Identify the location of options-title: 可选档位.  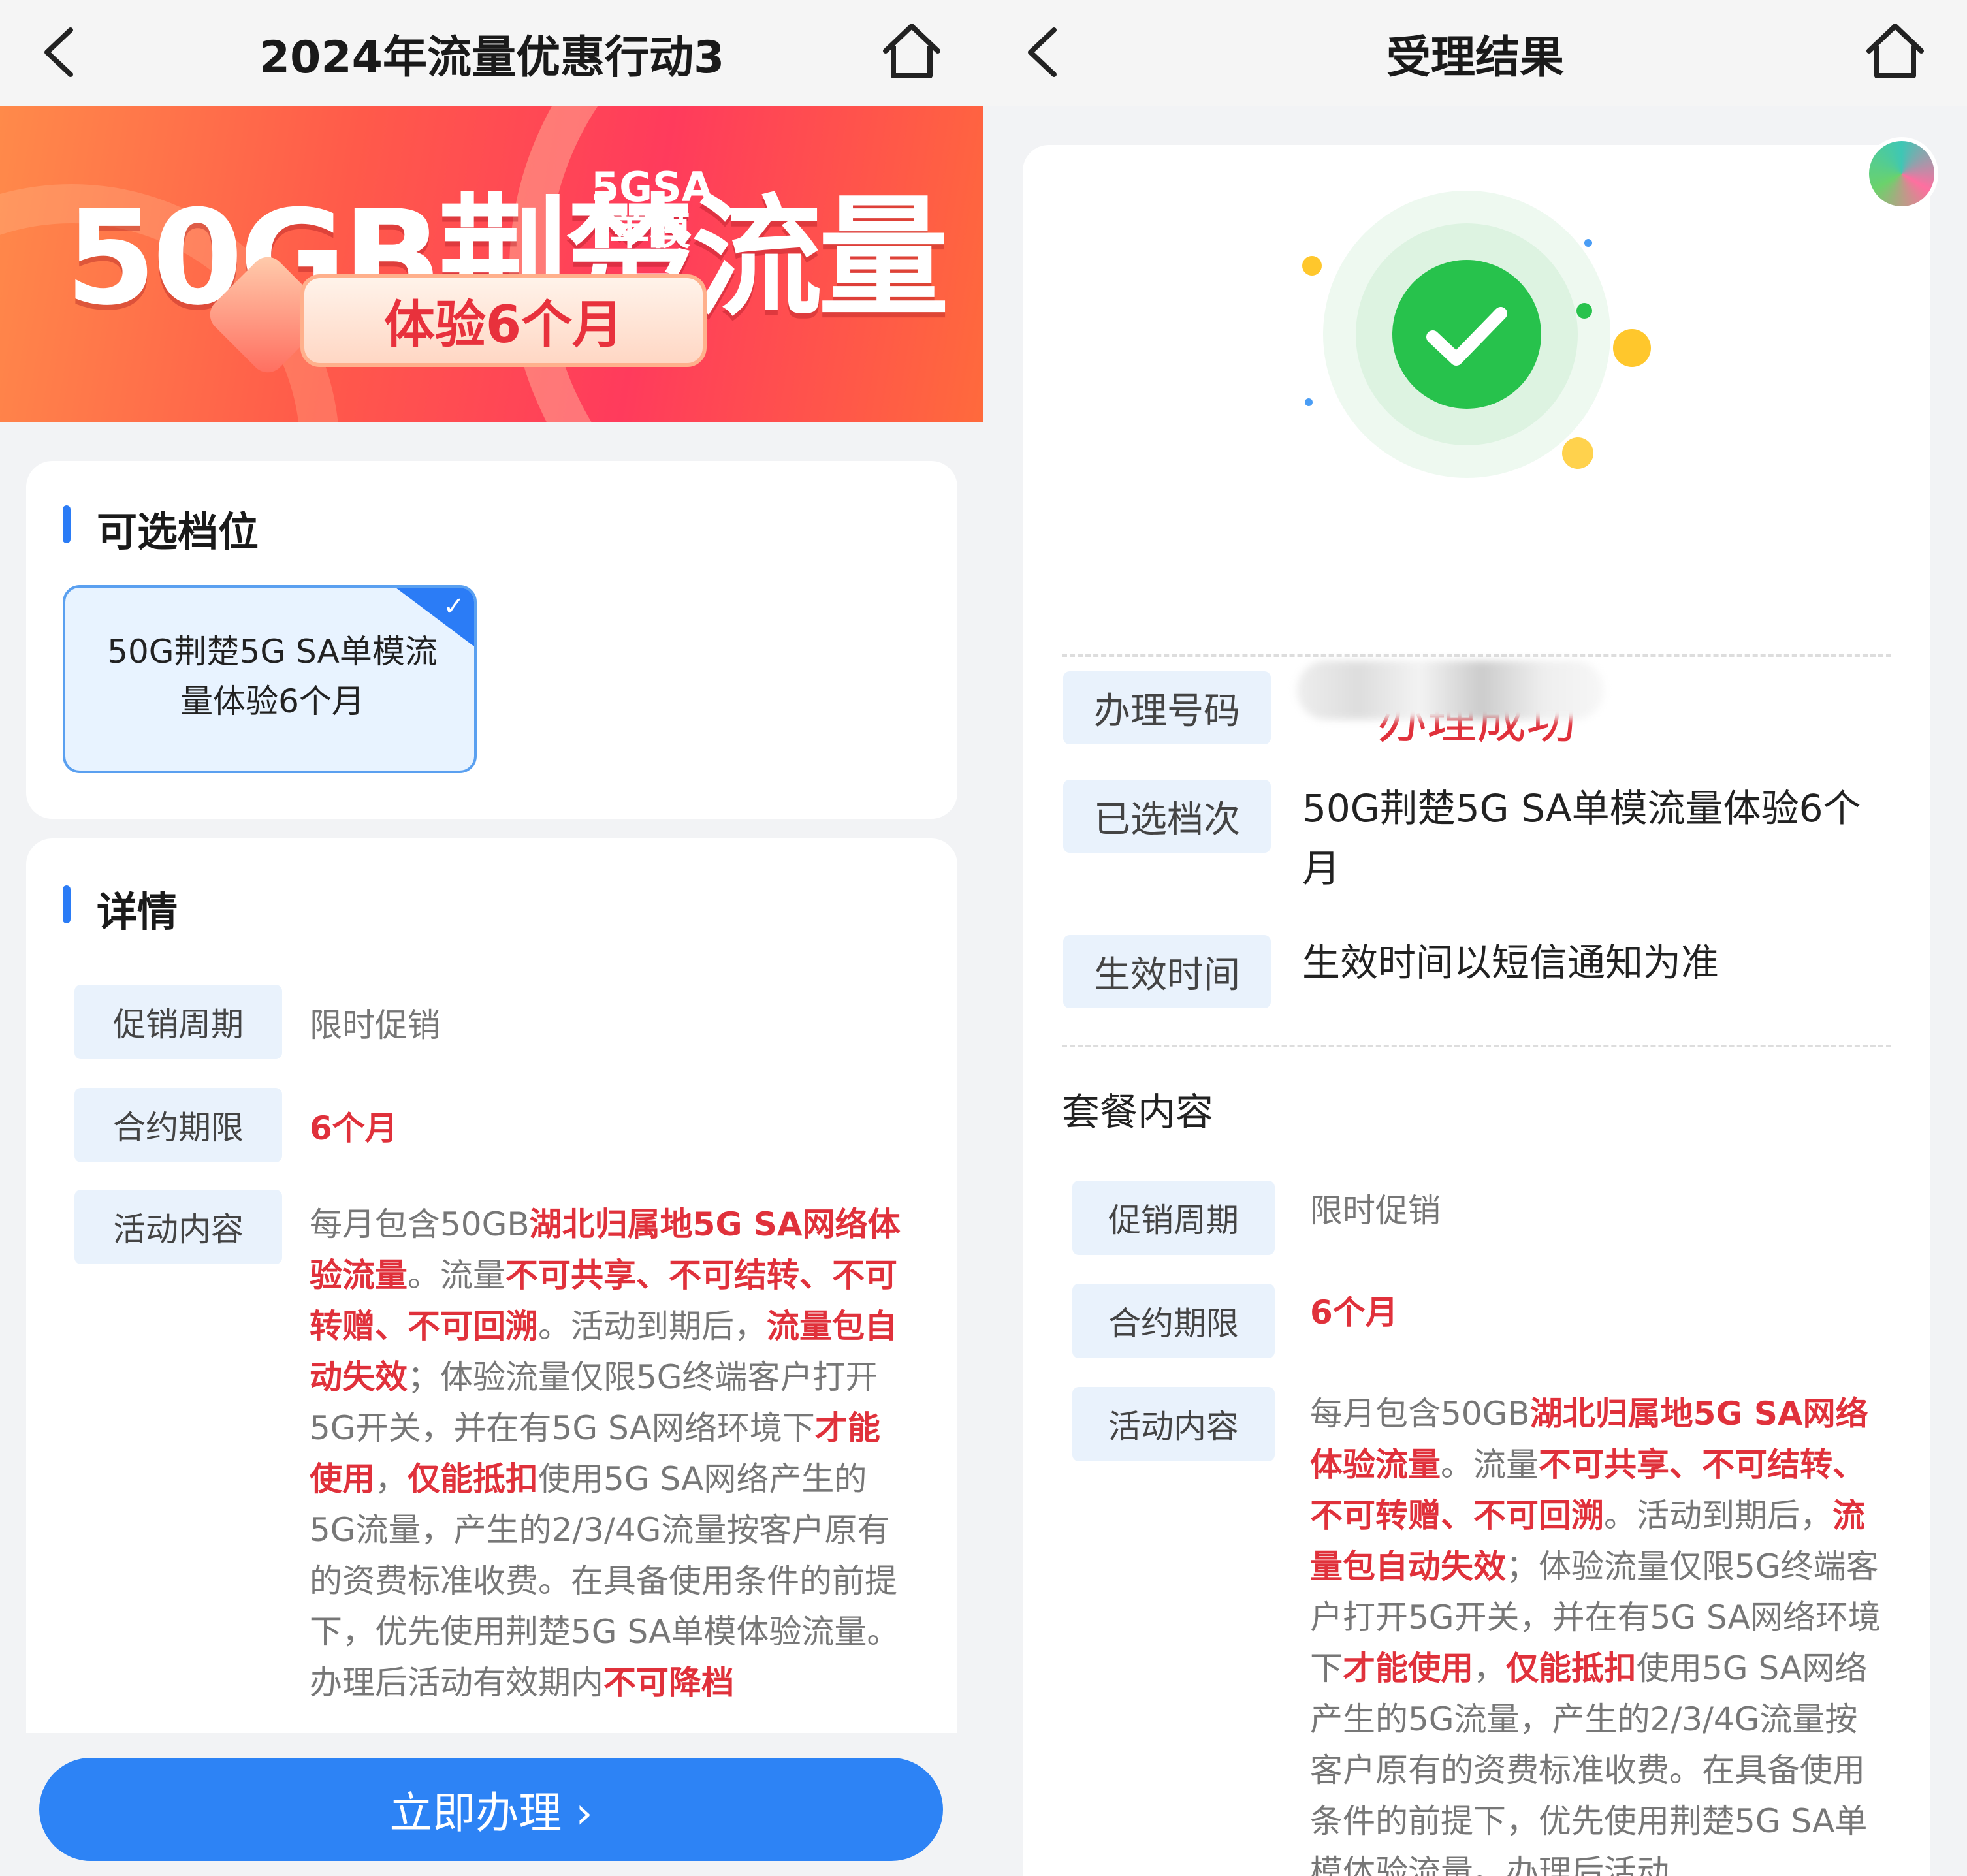
(178, 532).